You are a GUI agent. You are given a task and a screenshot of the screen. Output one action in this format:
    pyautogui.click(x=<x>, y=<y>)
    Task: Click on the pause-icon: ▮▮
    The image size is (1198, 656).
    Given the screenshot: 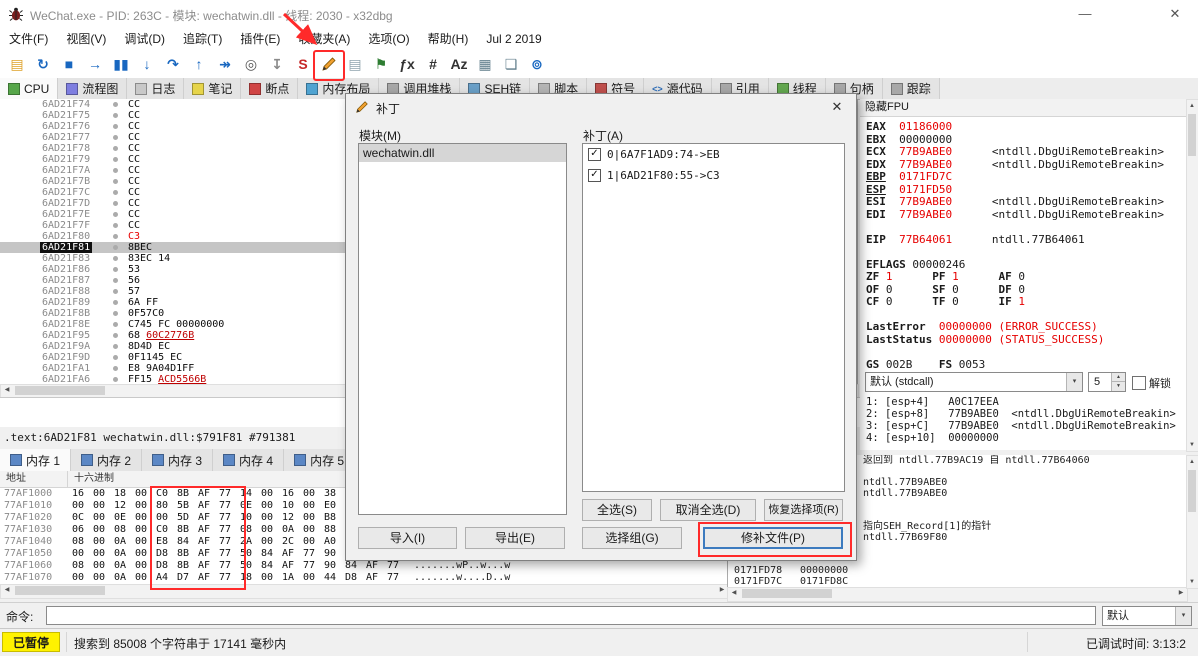 What is the action you would take?
    pyautogui.click(x=121, y=64)
    